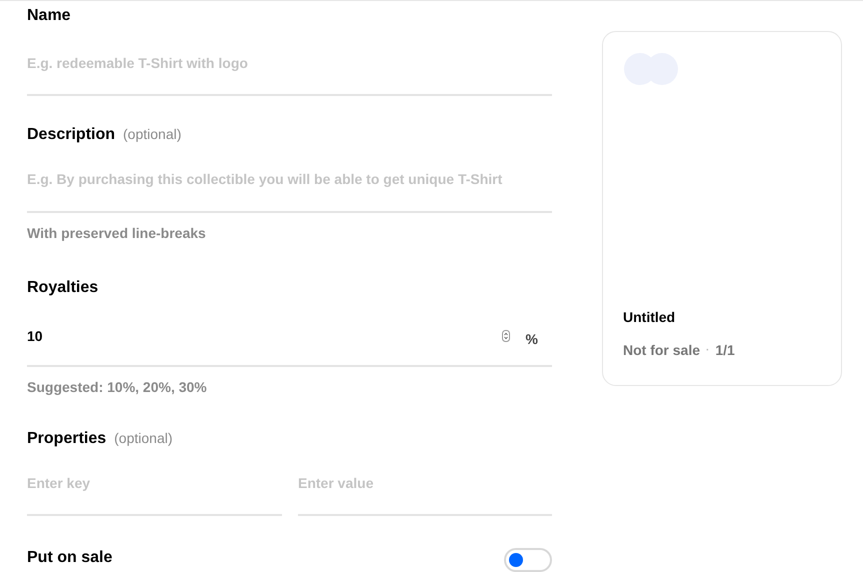 Image resolution: width=863 pixels, height=572 pixels. I want to click on value-input: Enter value, so click(425, 494).